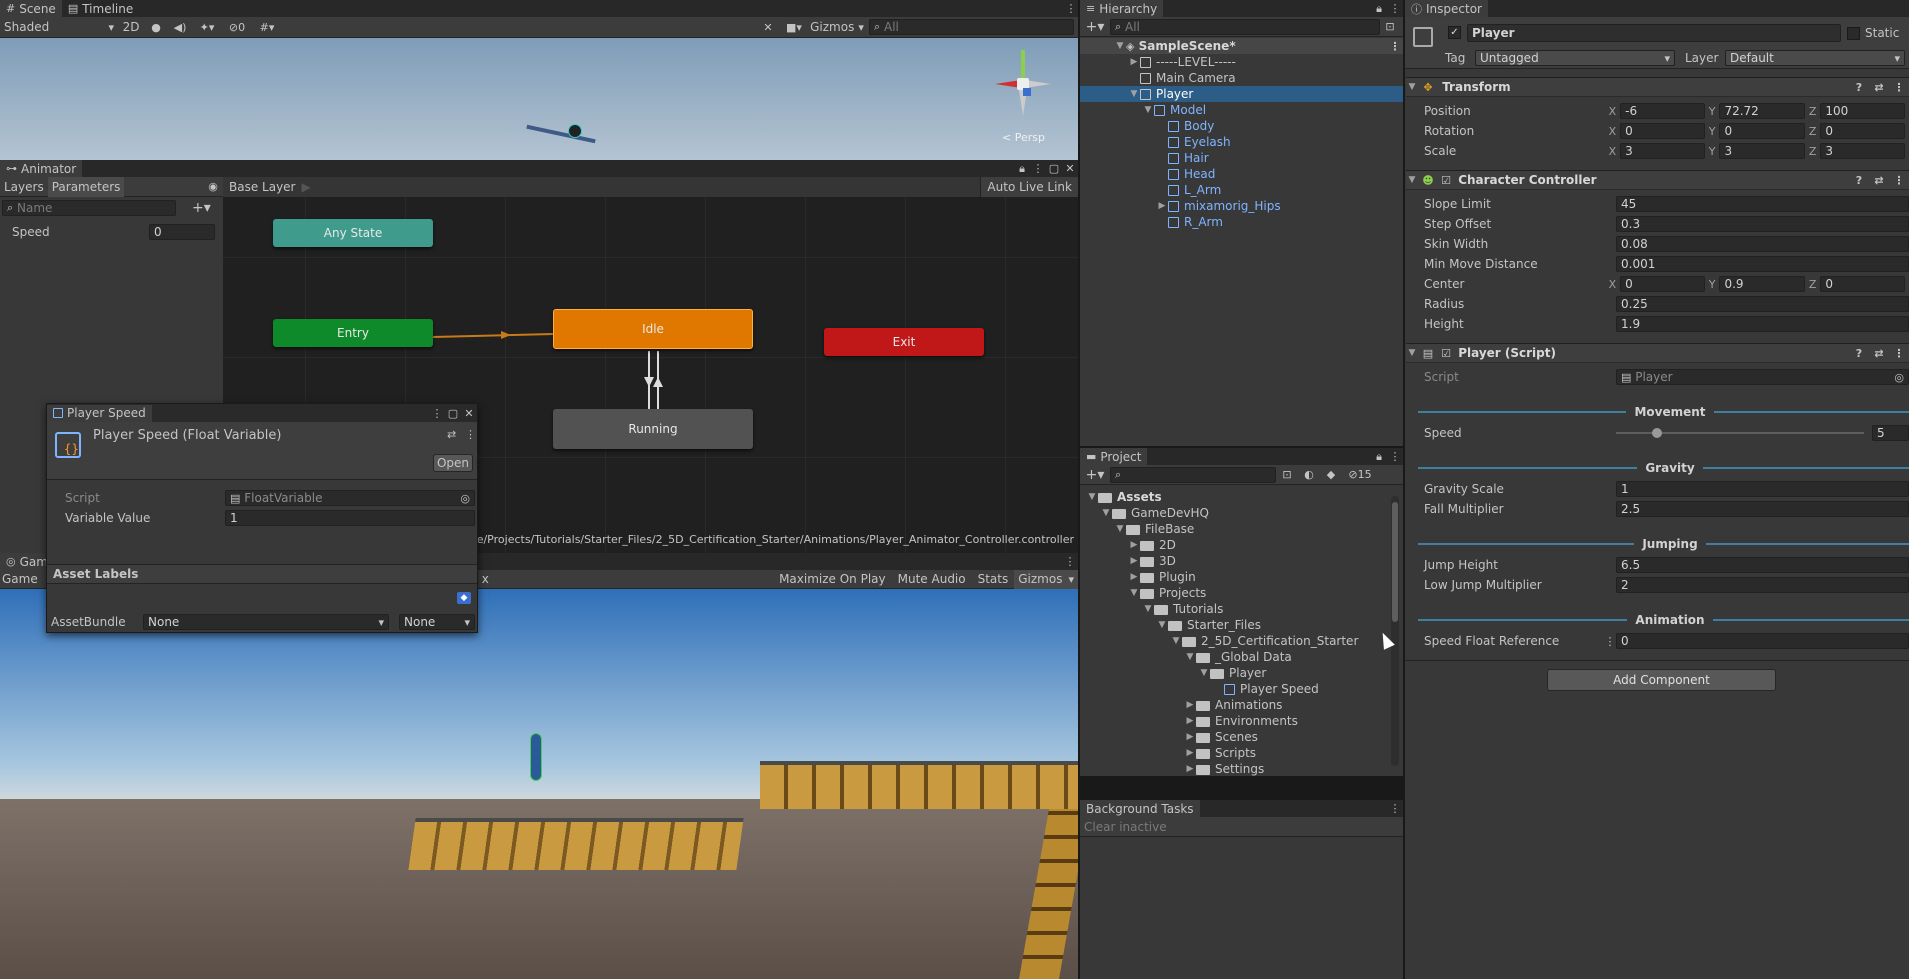  I want to click on running-node: Running, so click(653, 429).